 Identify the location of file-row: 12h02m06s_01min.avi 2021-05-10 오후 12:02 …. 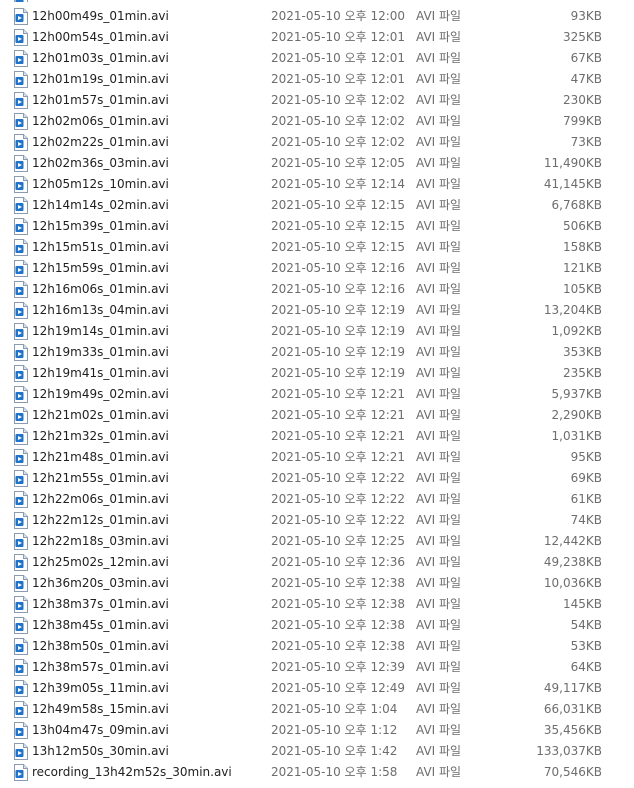
(317, 121).